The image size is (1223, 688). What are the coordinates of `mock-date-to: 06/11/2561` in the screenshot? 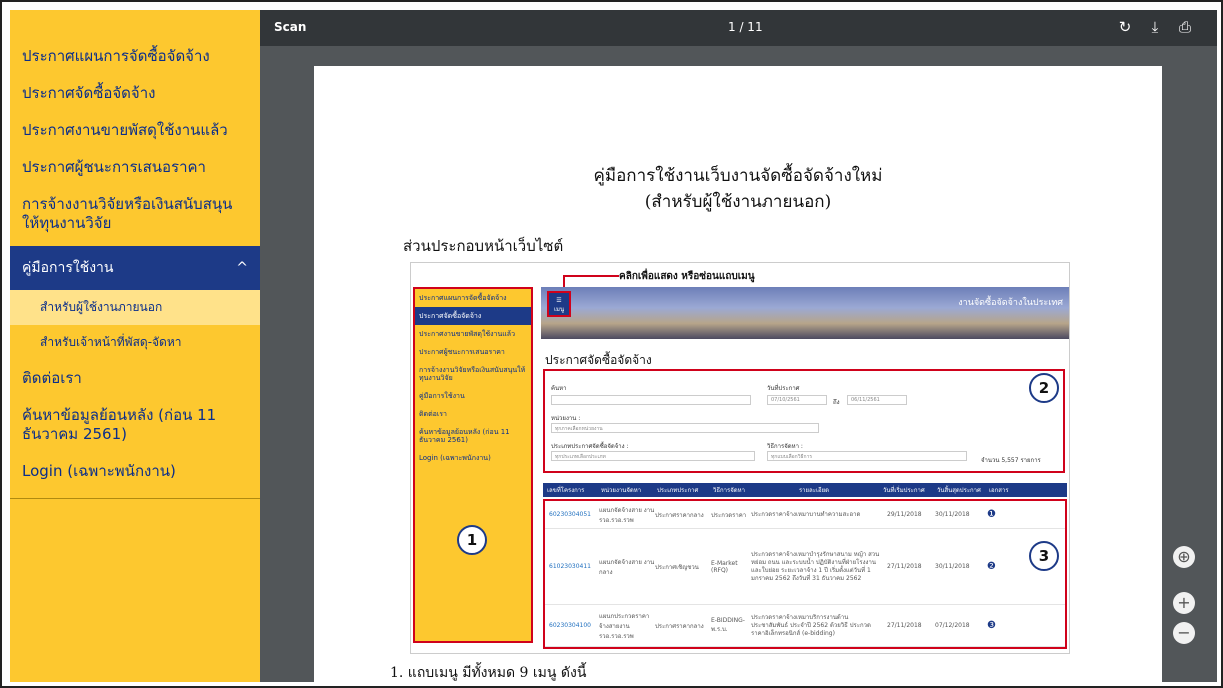 It's located at (877, 400).